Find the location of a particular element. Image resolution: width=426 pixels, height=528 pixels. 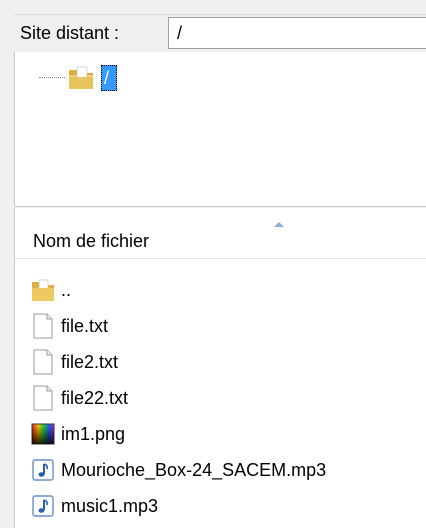

column-header-label: Nom de fichier is located at coordinates (91, 241).